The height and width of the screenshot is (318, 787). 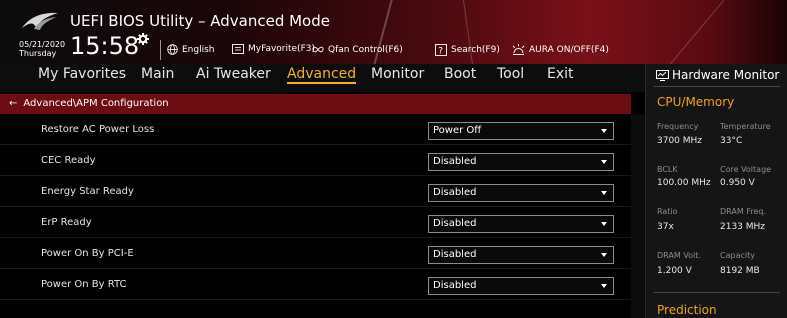 I want to click on energy-star-ready-select: Disabled, so click(x=521, y=193).